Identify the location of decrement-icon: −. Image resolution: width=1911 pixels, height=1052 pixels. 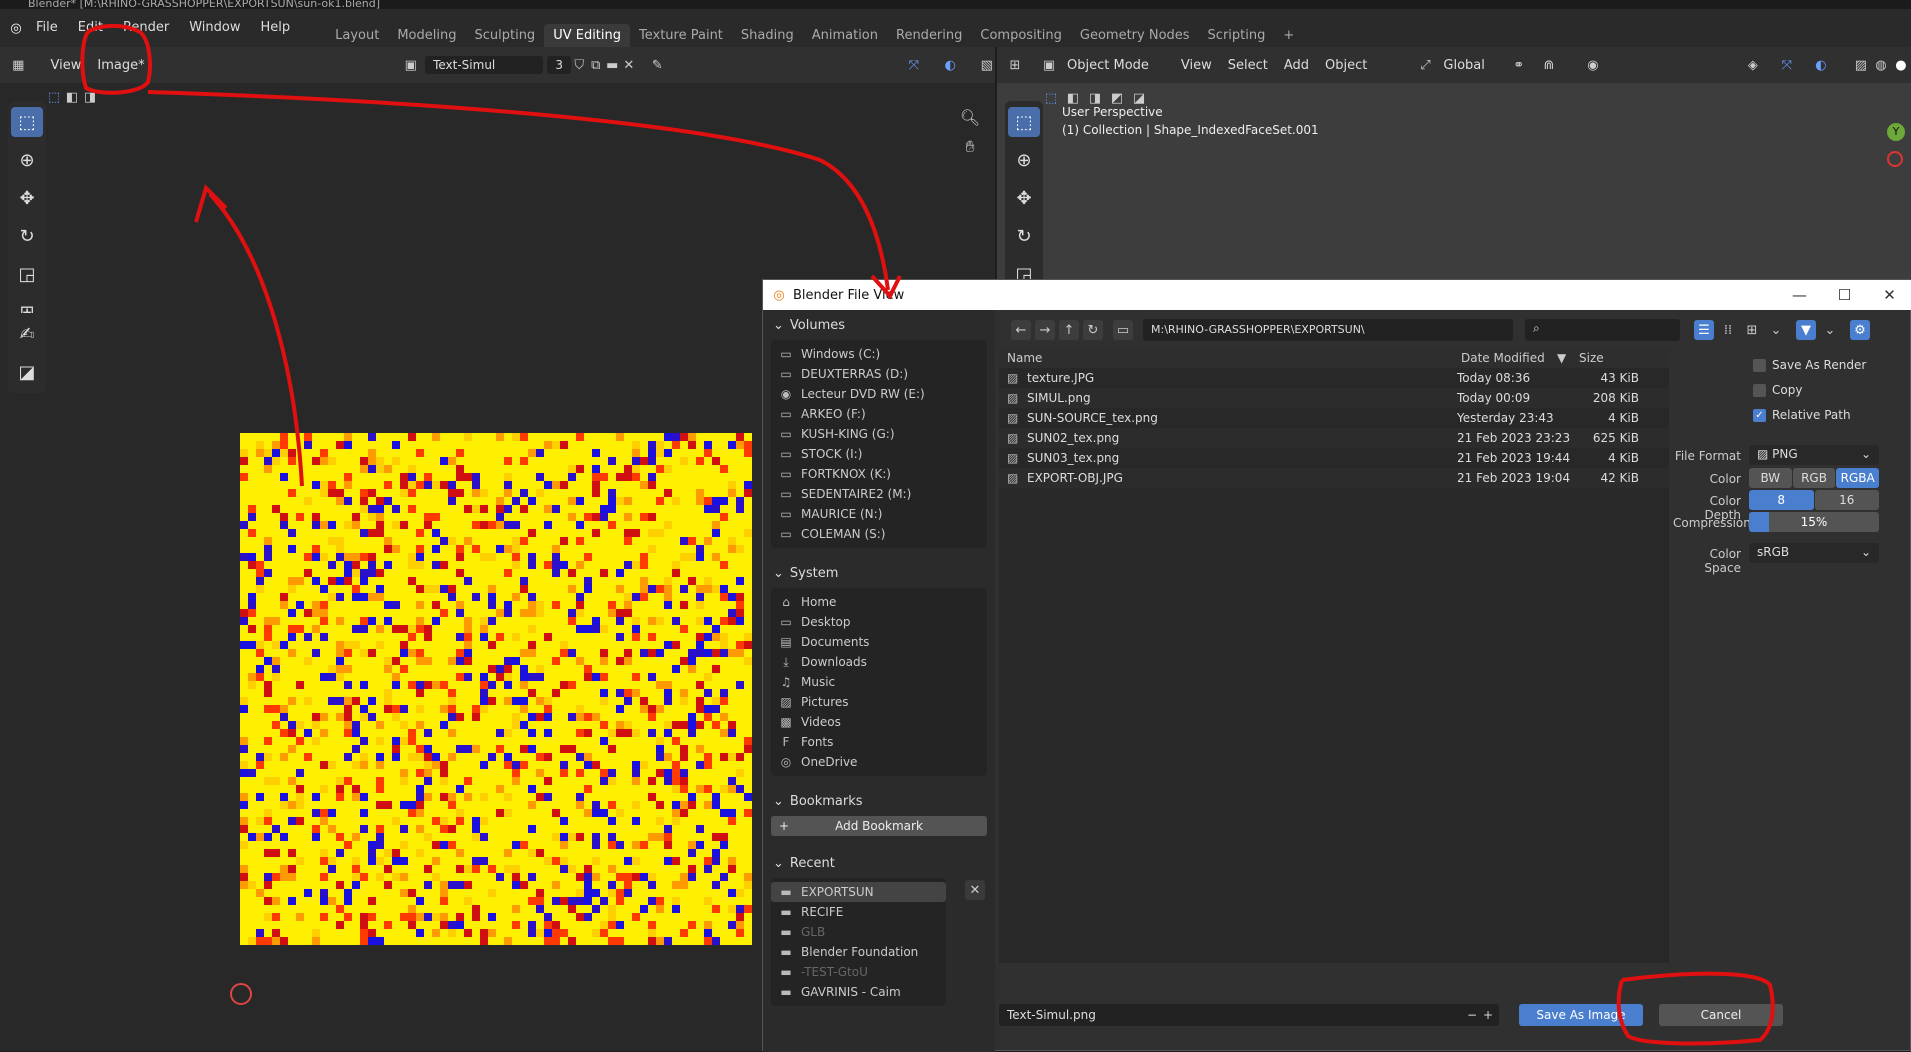
(1472, 1015).